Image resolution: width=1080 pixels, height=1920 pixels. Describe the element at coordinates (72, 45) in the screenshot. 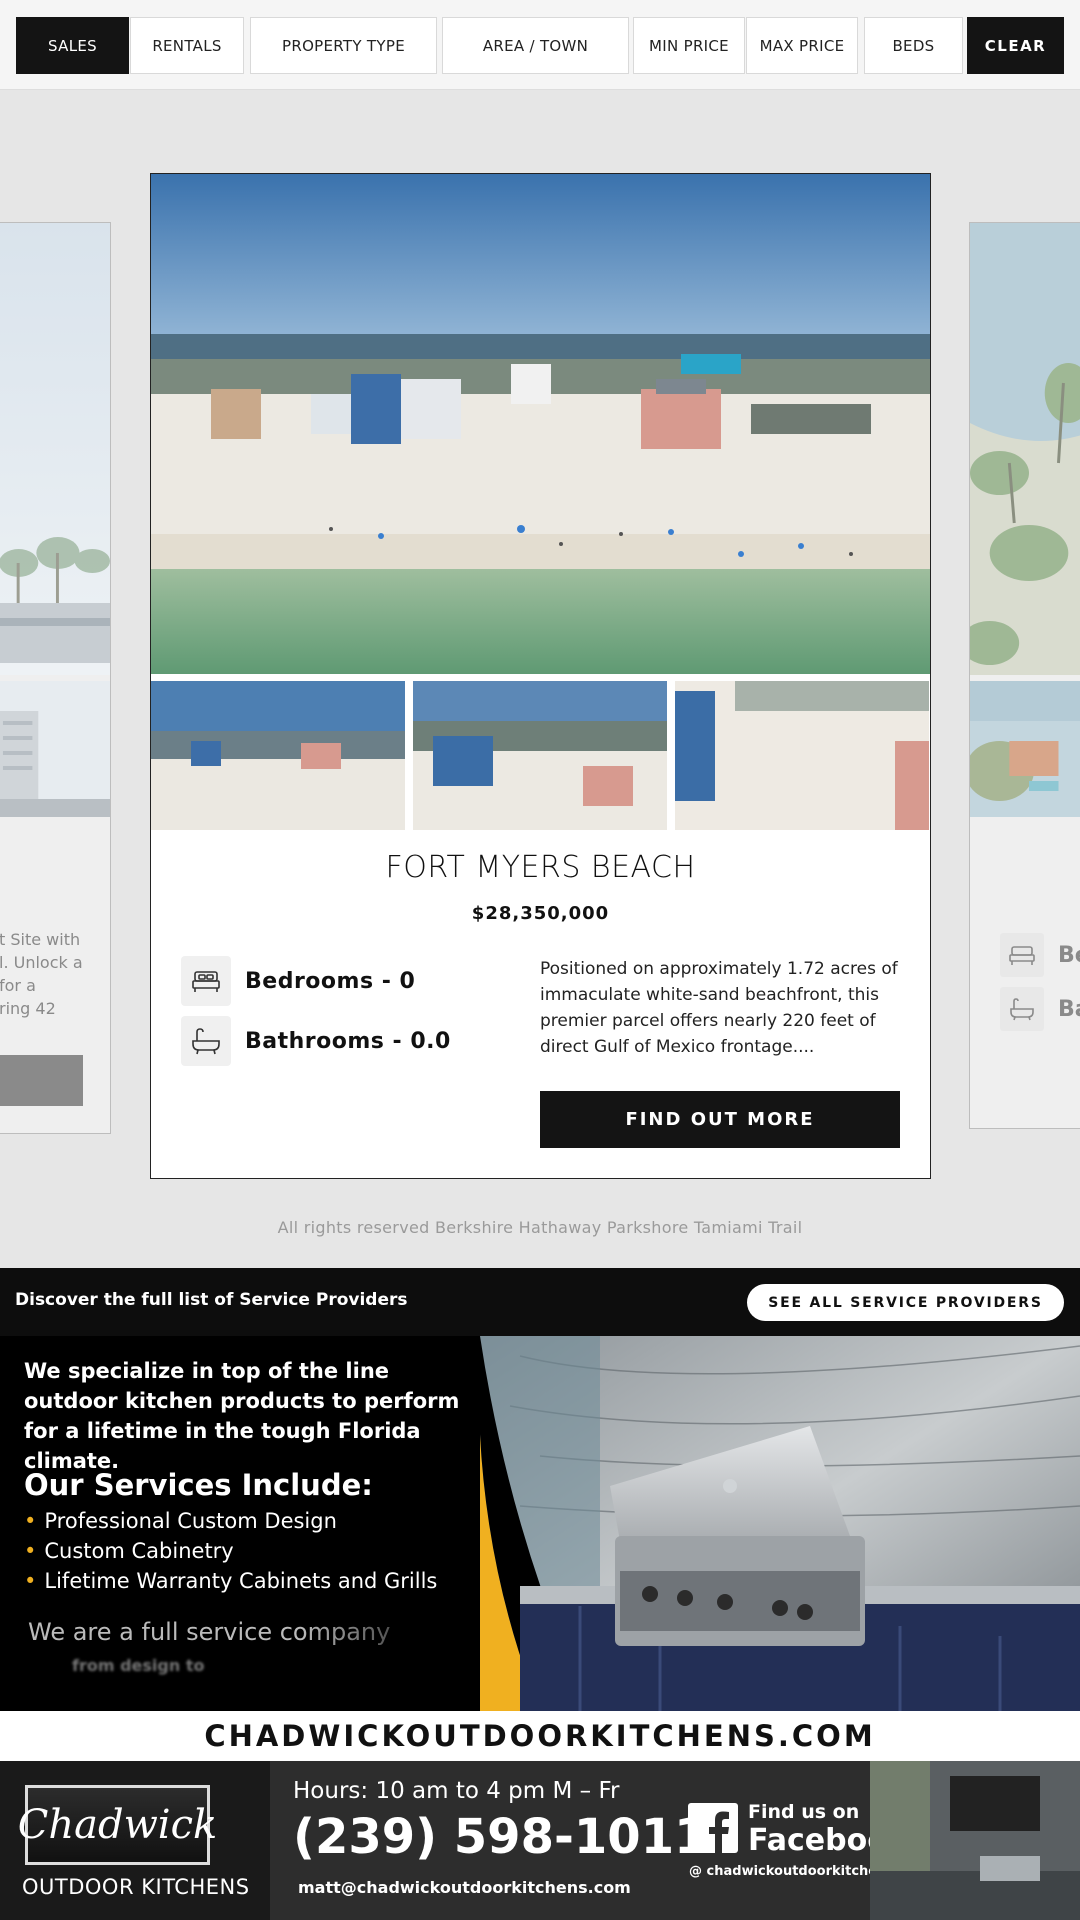

I see `sales-filter-button: SALES` at that location.